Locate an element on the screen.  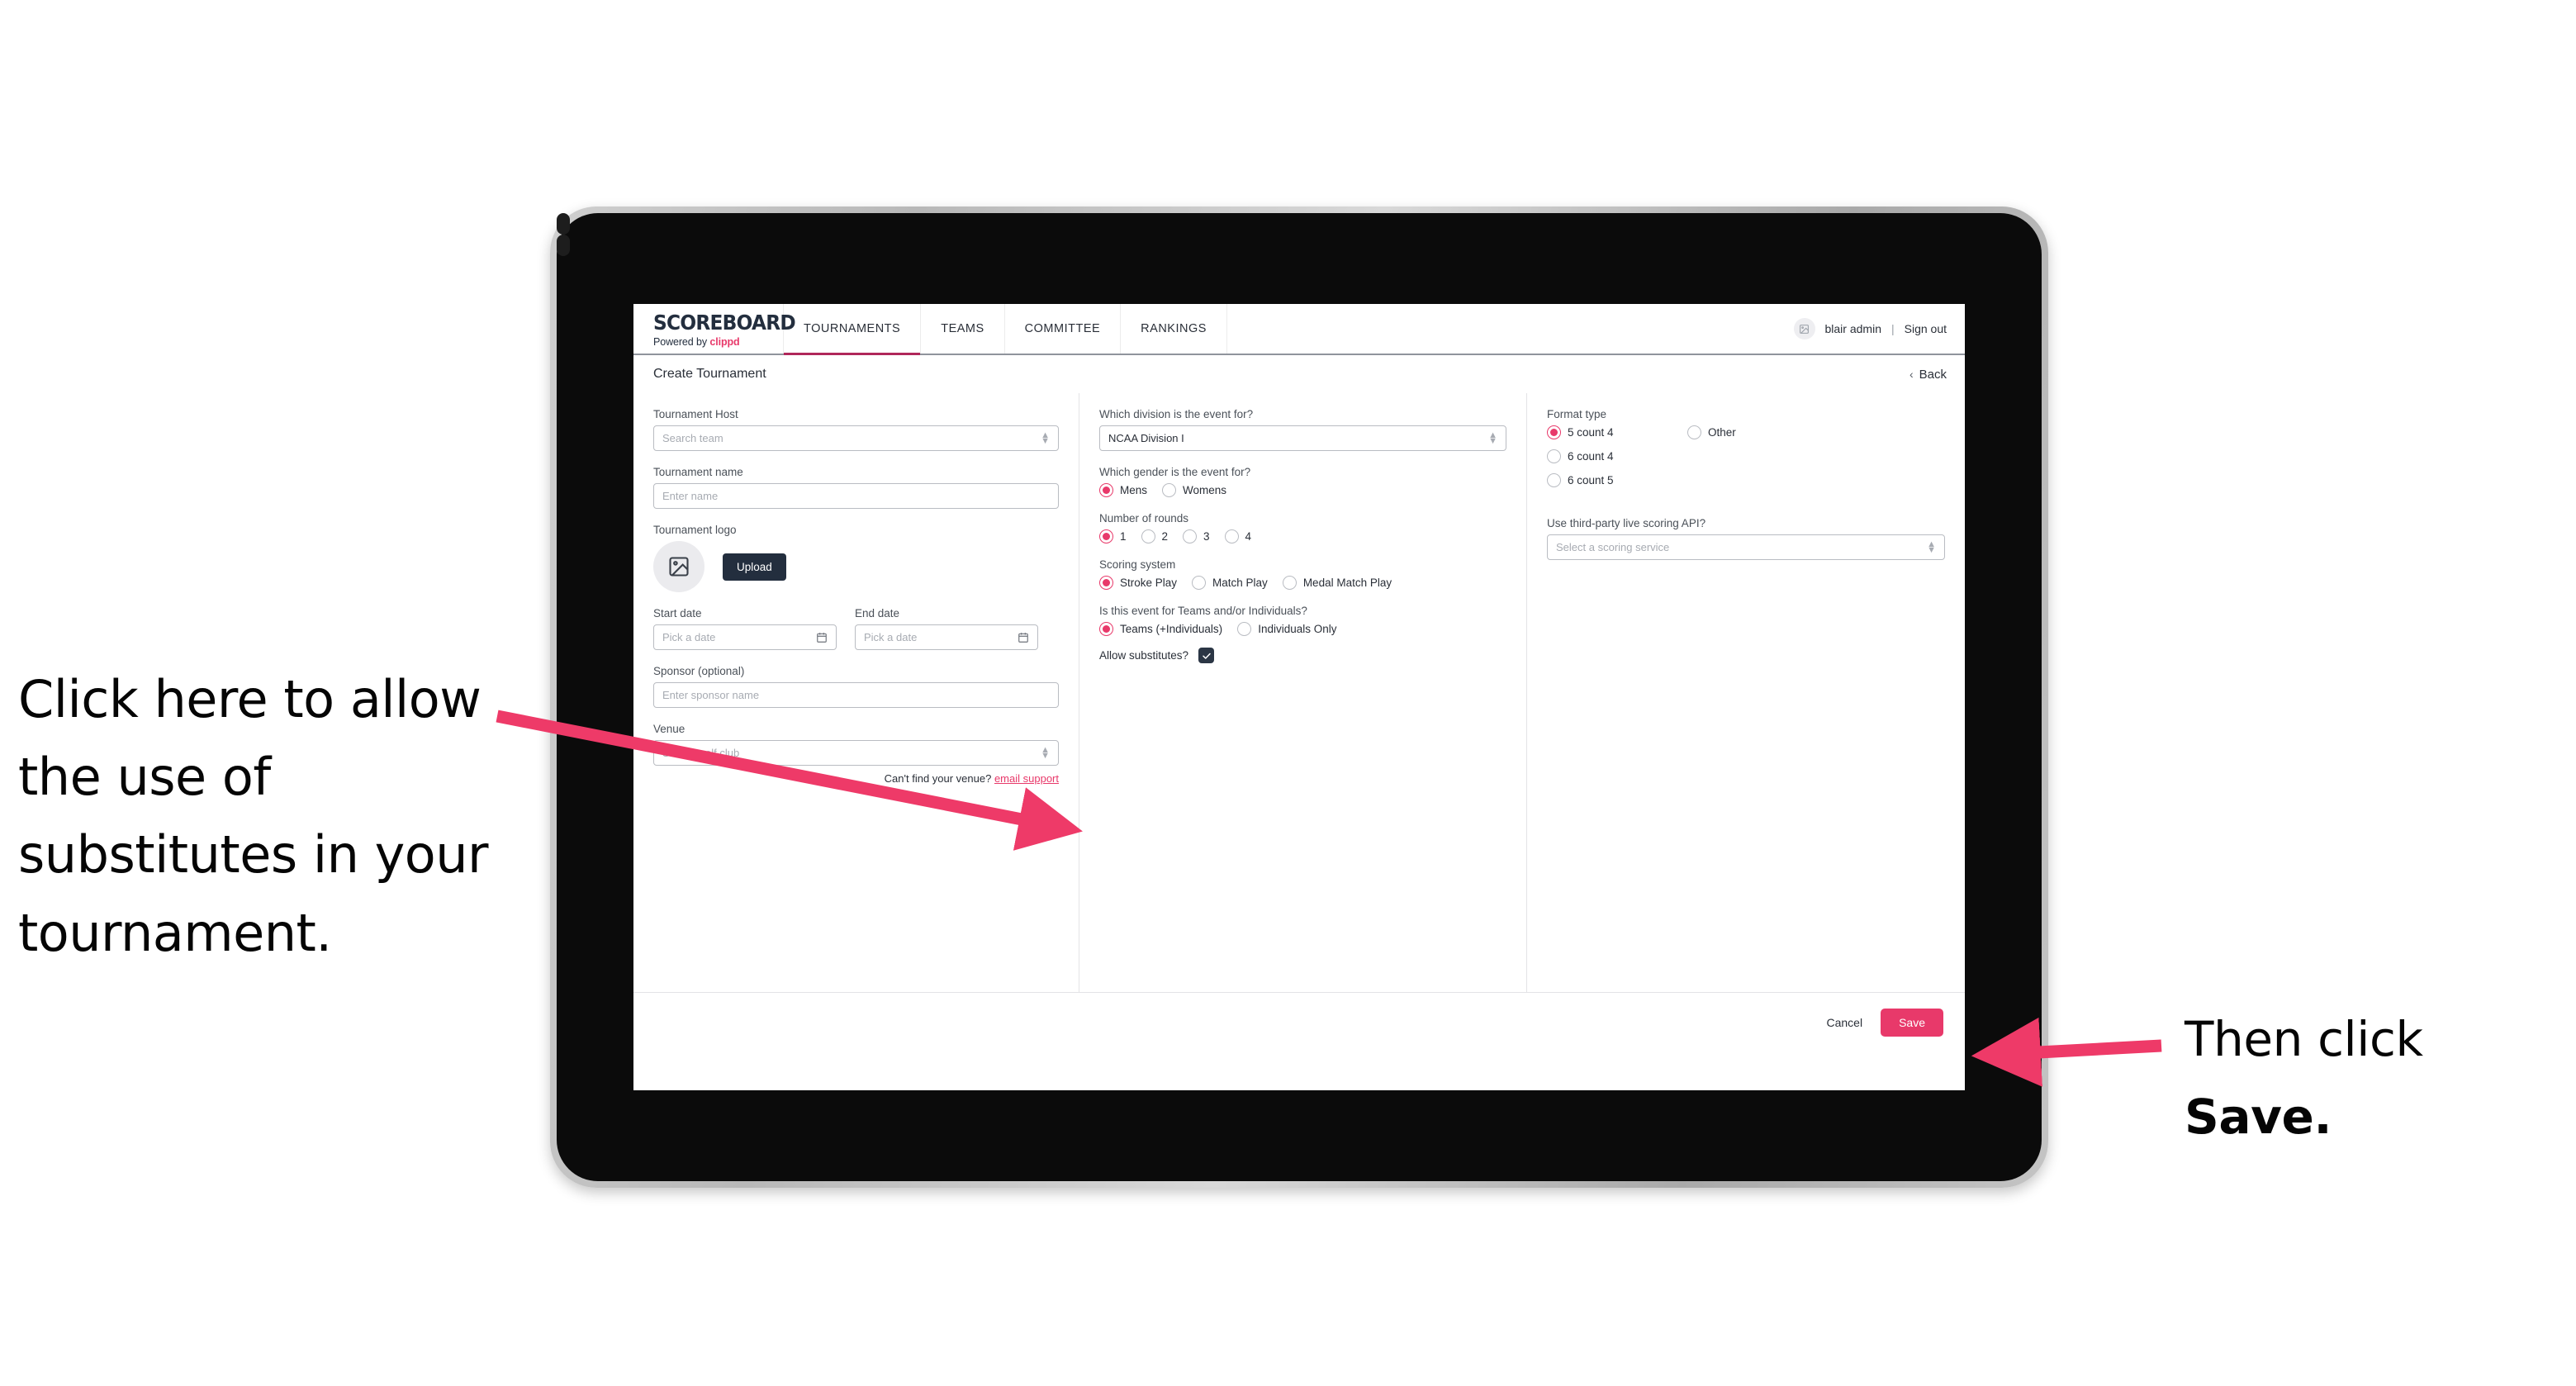
field-end-date: End date Pick a date is located at coordinates (947, 628).